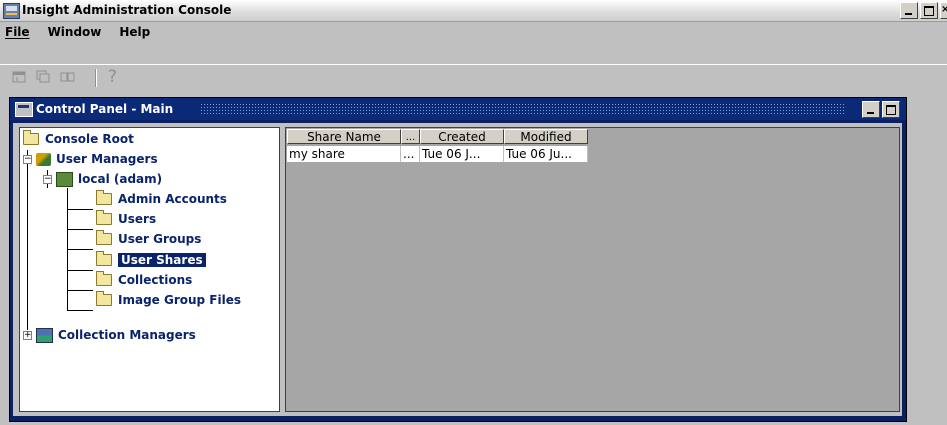  I want to click on window-icon, so click(24, 109).